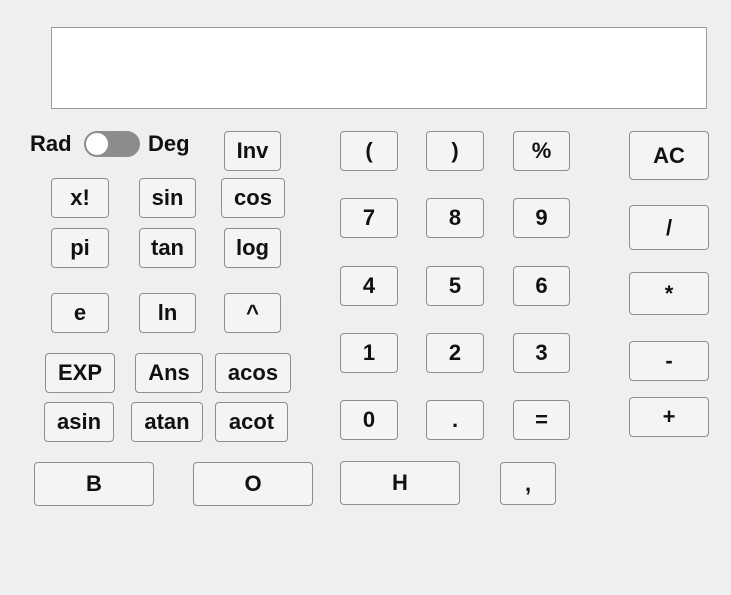 Image resolution: width=731 pixels, height=595 pixels. Describe the element at coordinates (80, 313) in the screenshot. I see `e-button: e` at that location.